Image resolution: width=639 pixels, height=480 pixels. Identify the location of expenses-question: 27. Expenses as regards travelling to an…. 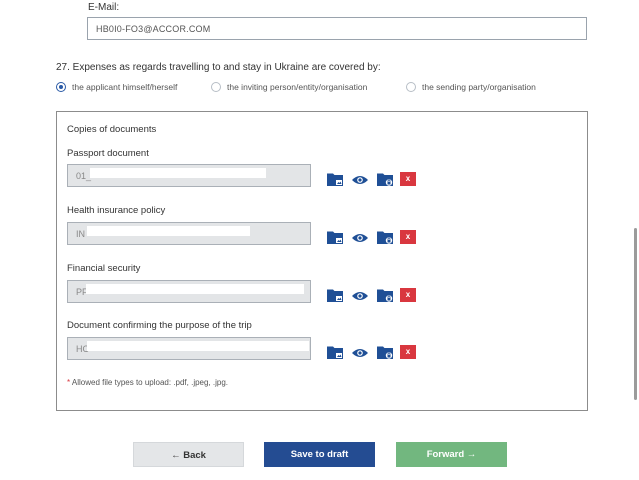
(218, 67).